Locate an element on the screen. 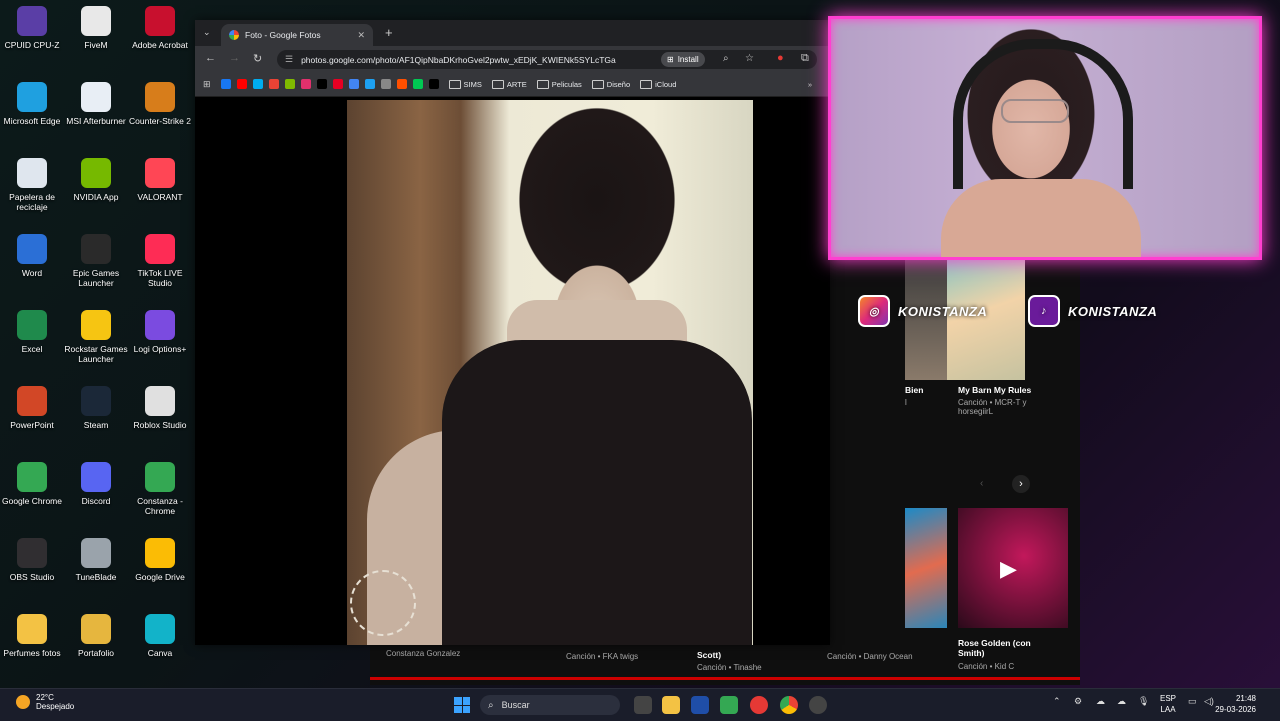 This screenshot has height=721, width=1280. desktop-icon-nvidia-icon: NVIDIA App is located at coordinates (96, 180).